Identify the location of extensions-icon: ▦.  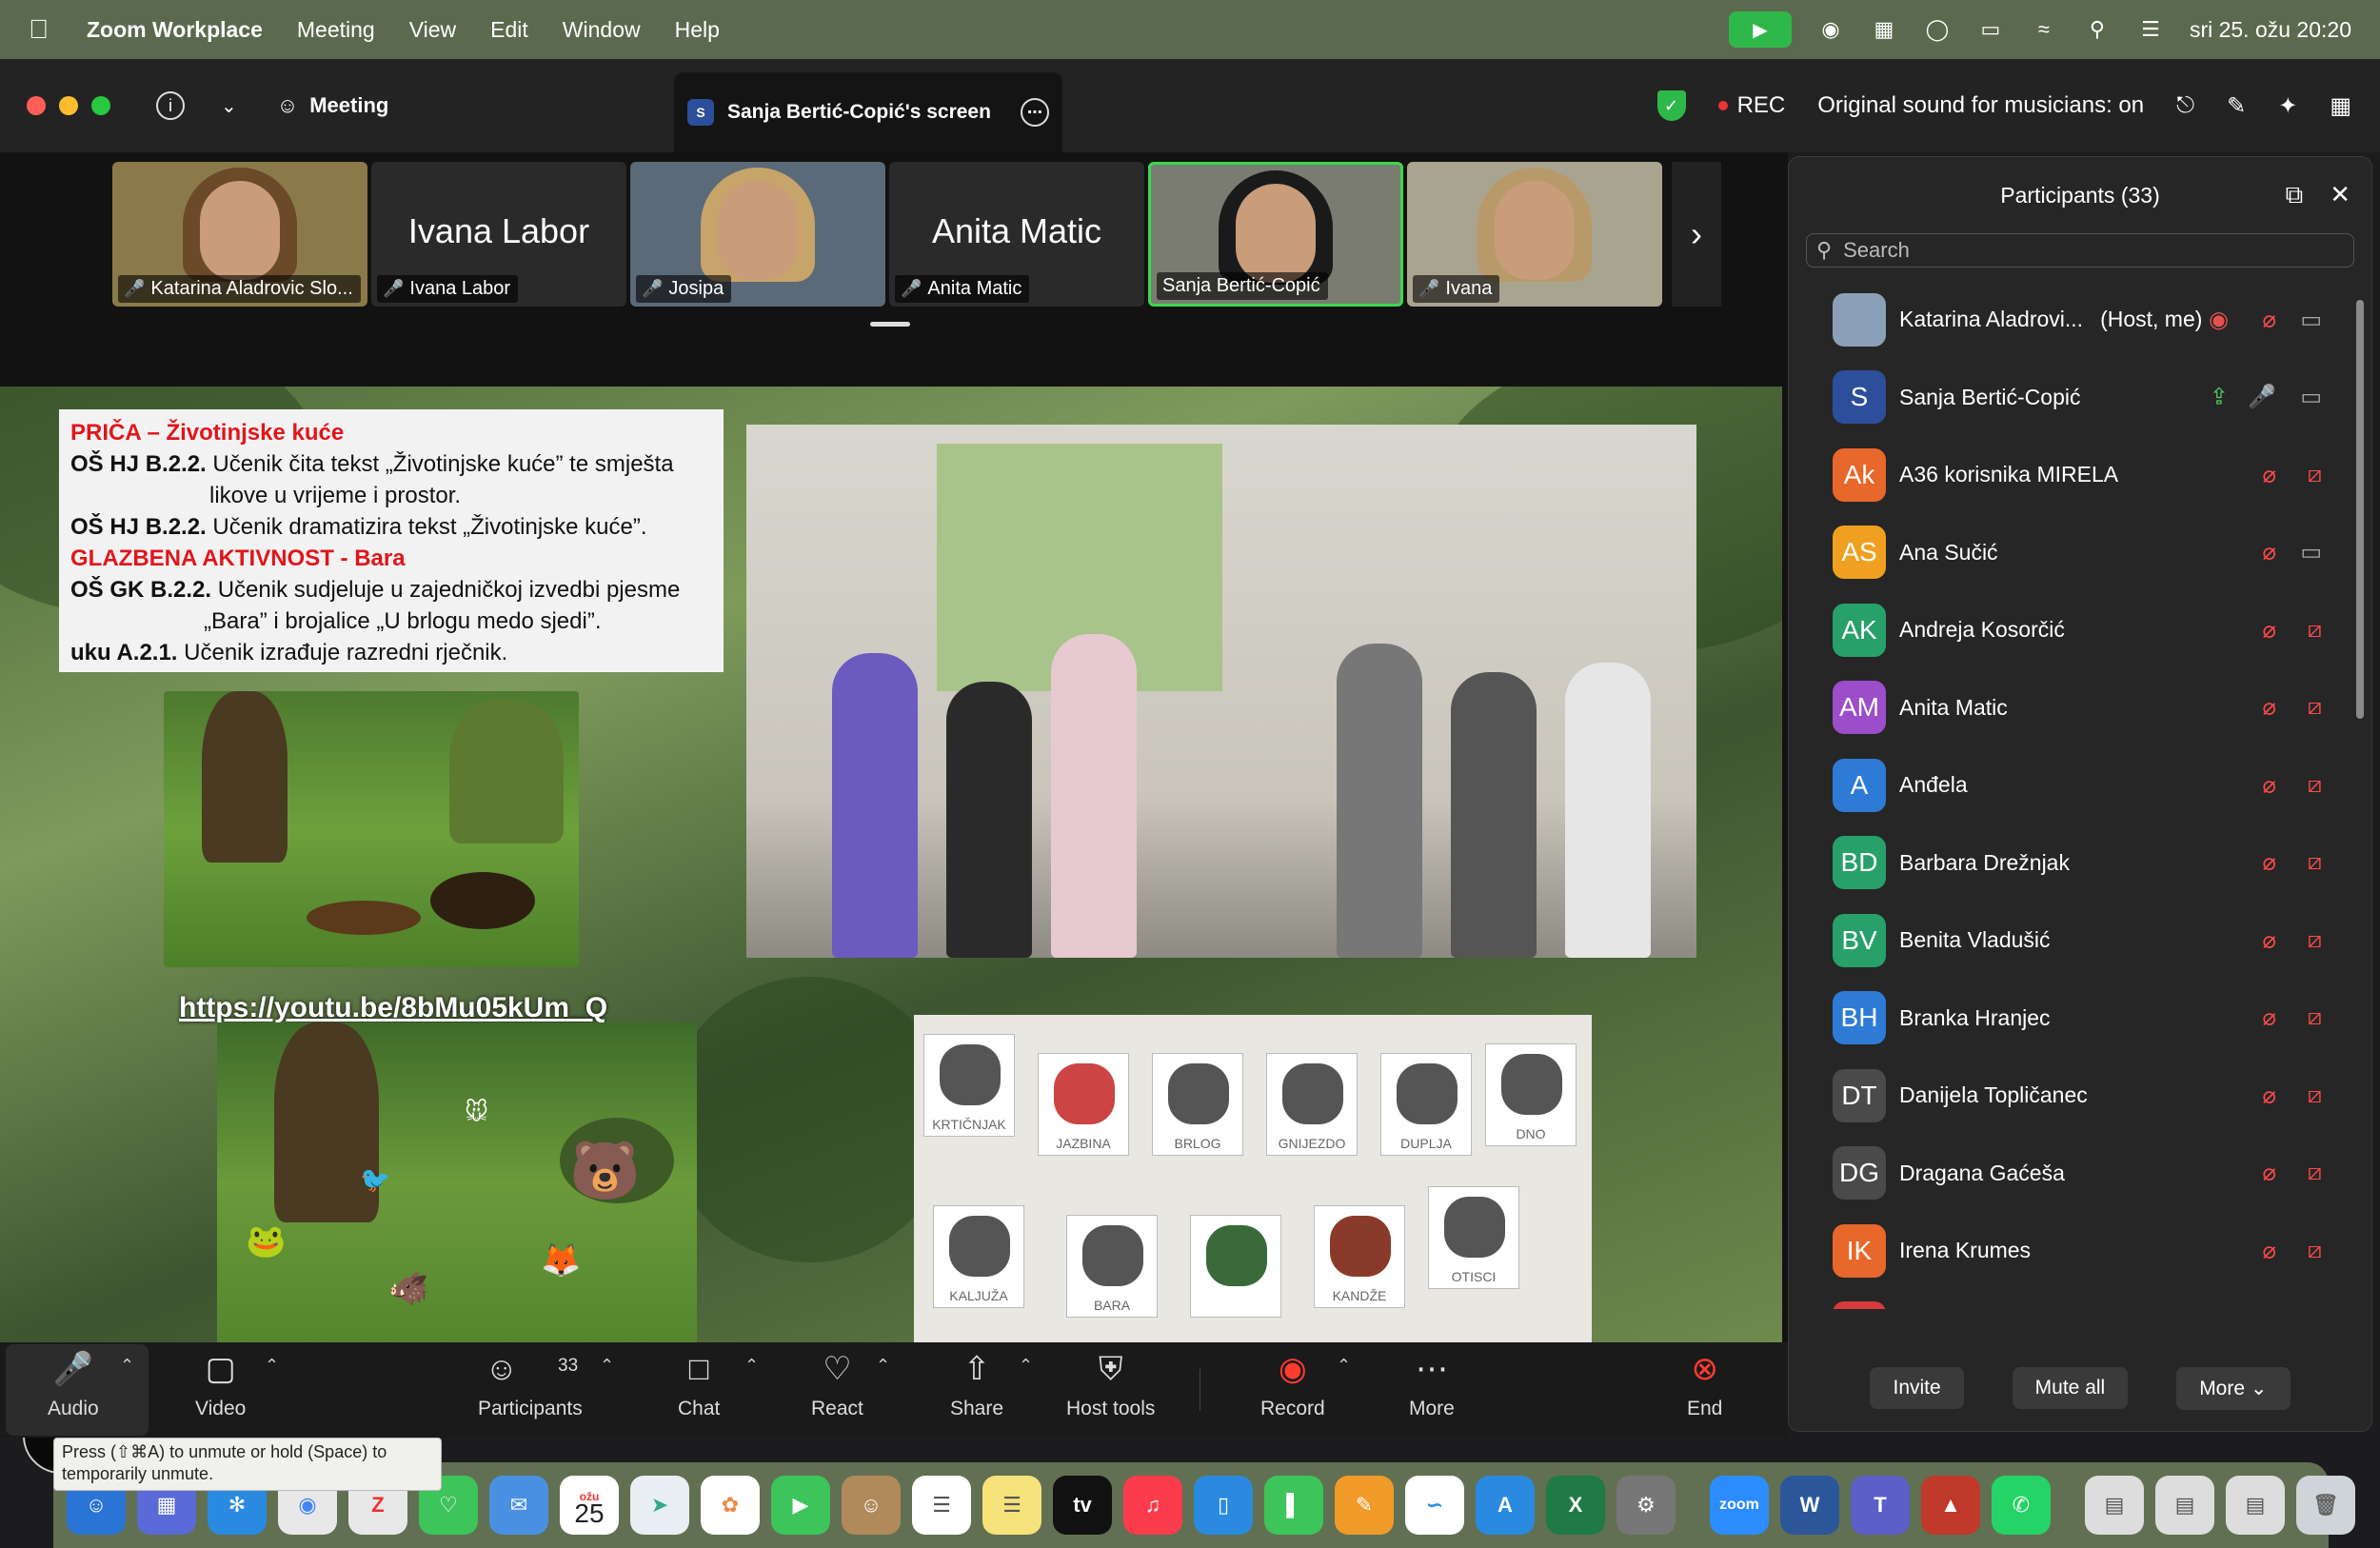
(1884, 30).